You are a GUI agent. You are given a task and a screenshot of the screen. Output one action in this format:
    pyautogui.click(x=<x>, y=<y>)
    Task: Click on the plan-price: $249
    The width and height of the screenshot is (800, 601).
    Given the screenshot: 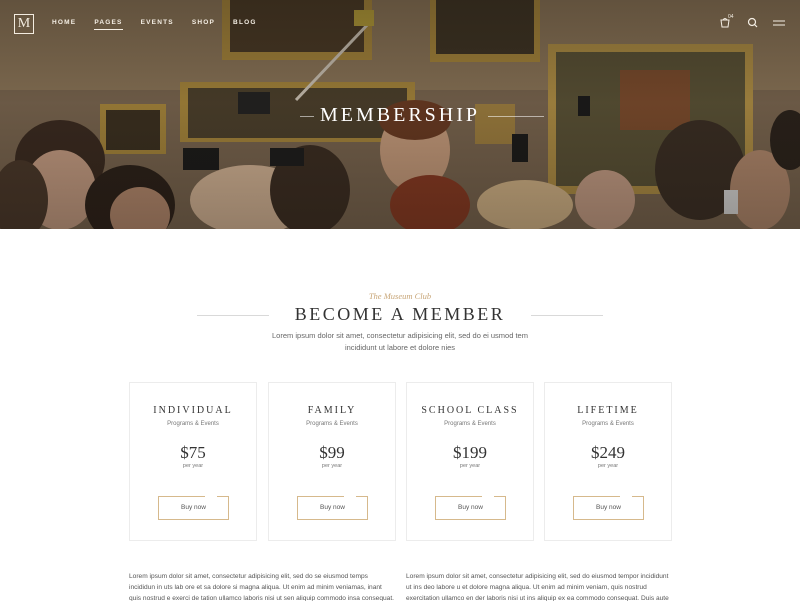 What is the action you would take?
    pyautogui.click(x=608, y=452)
    